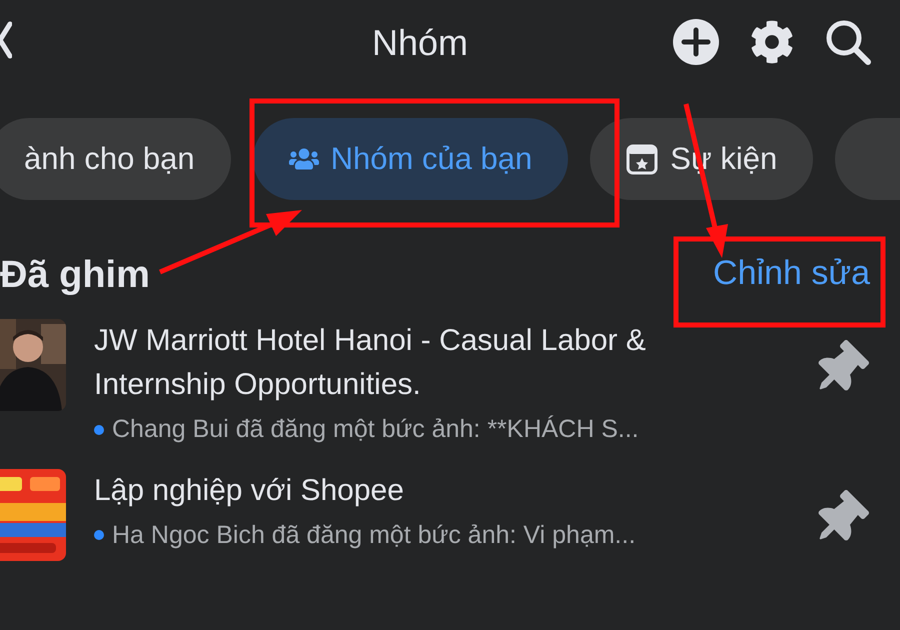  What do you see at coordinates (420, 43) in the screenshot?
I see `page-title: Nhóm` at bounding box center [420, 43].